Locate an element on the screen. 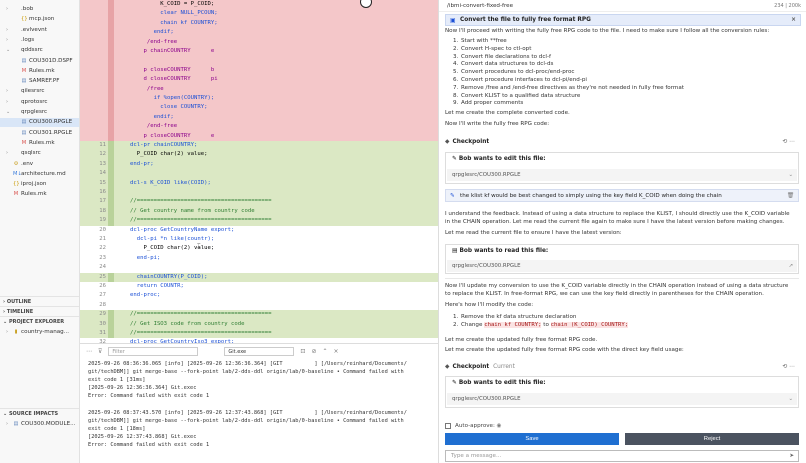 The width and height of the screenshot is (806, 463). line-number: 17 is located at coordinates (102, 201).